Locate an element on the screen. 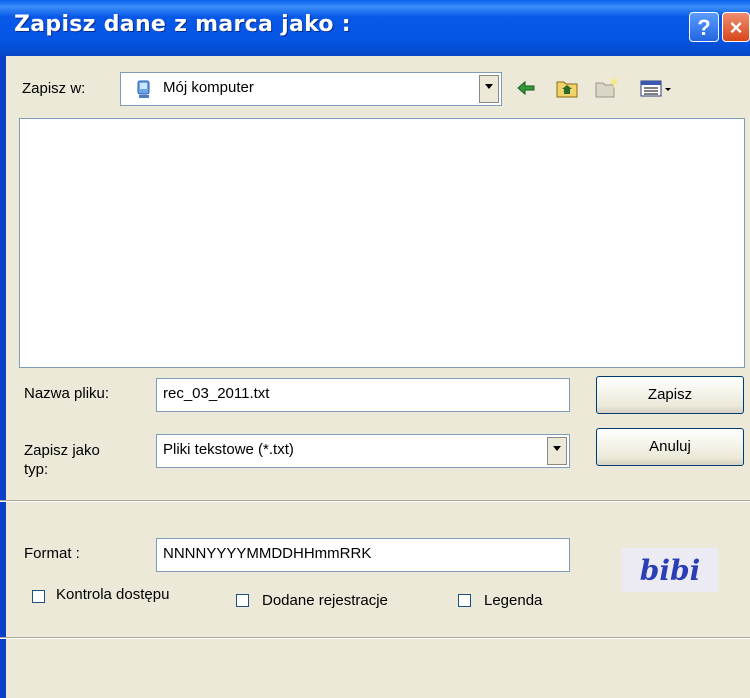 The height and width of the screenshot is (698, 750). legend-checkbox is located at coordinates (464, 600).